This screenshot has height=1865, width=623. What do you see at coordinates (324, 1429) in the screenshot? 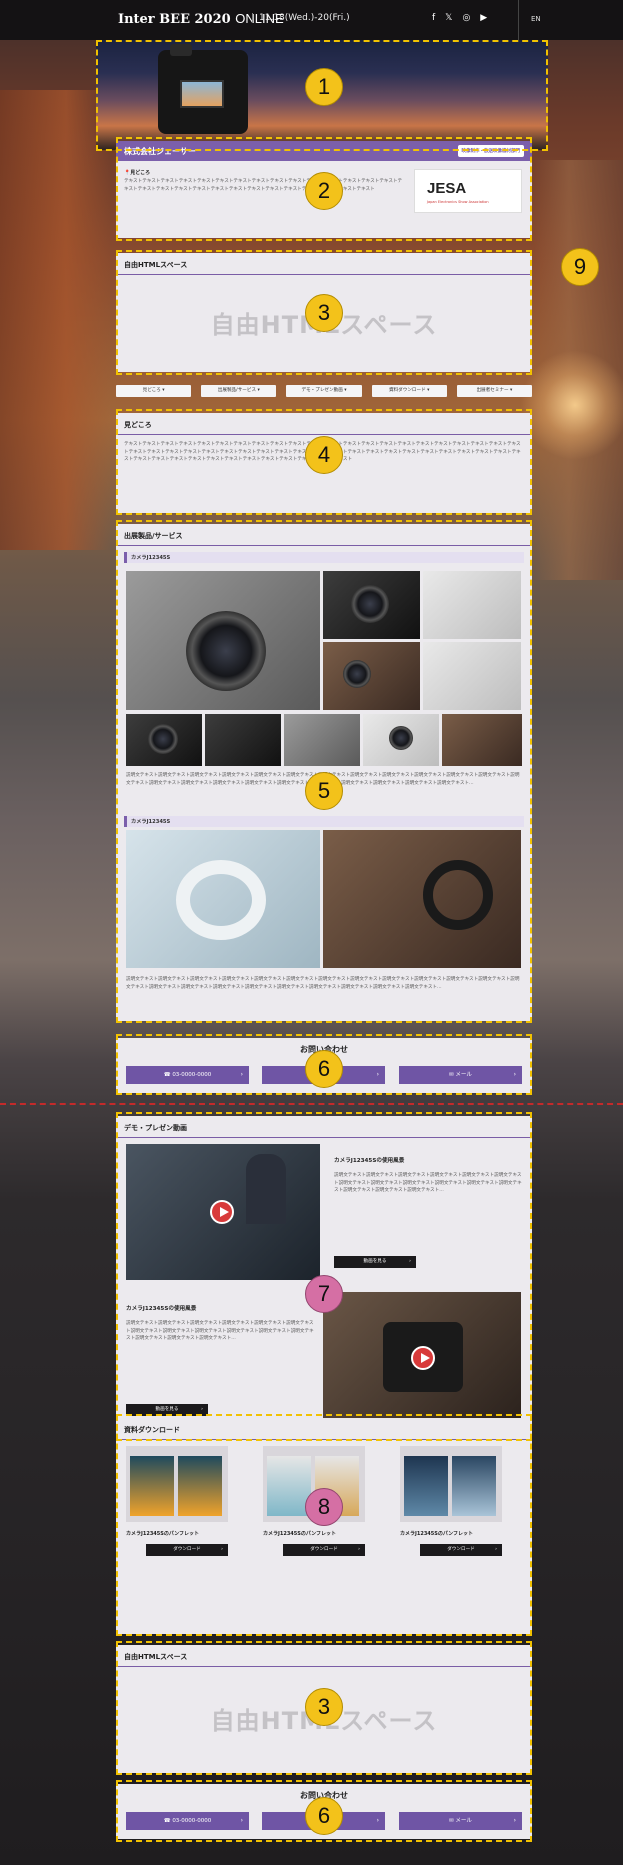
I see `downloads-title: 資料ダウンロード` at bounding box center [324, 1429].